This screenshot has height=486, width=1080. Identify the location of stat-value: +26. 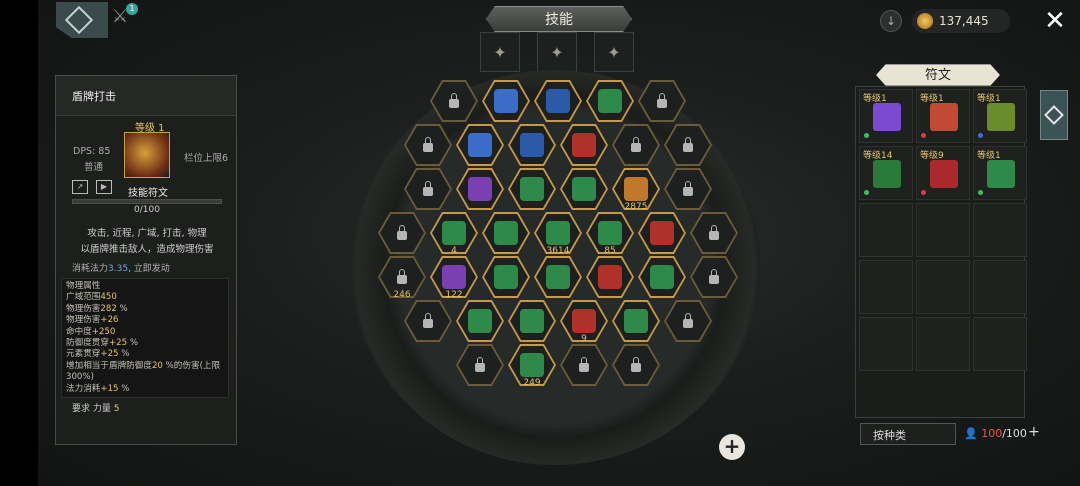
(109, 320).